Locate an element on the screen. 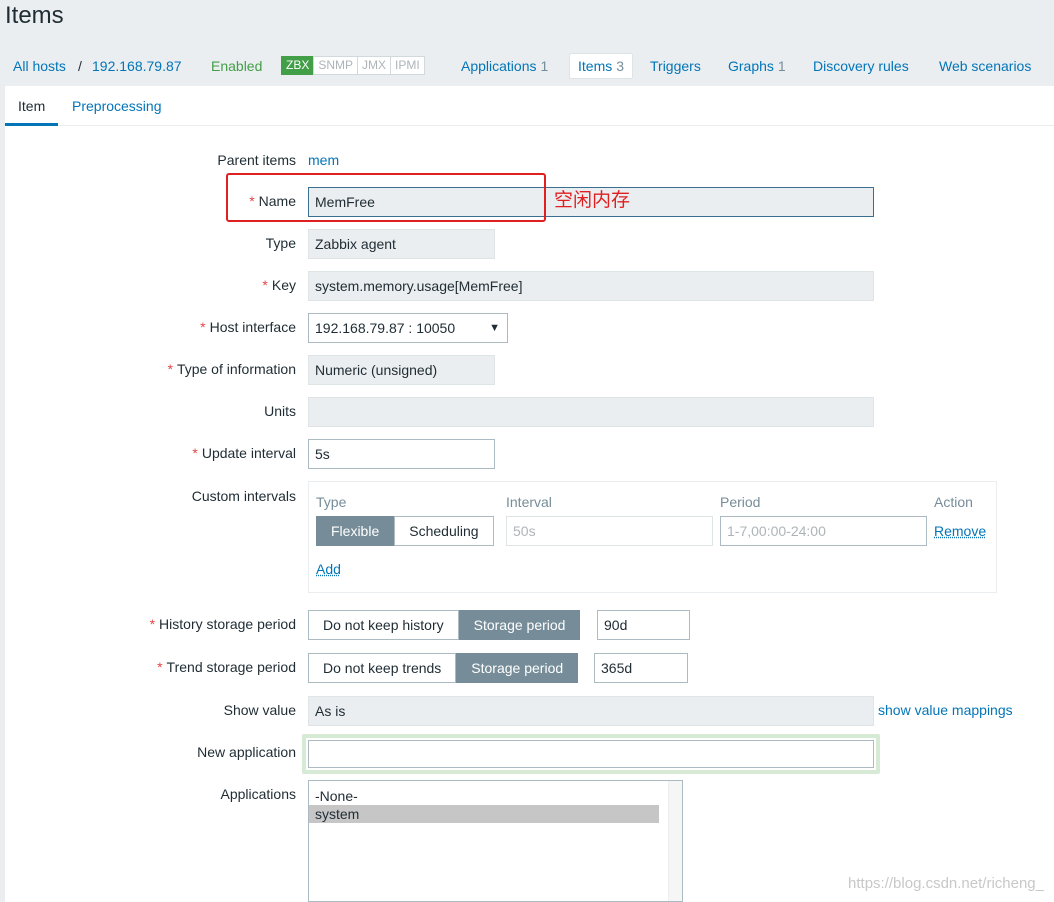  nav-graphs-count: 1 is located at coordinates (781, 66).